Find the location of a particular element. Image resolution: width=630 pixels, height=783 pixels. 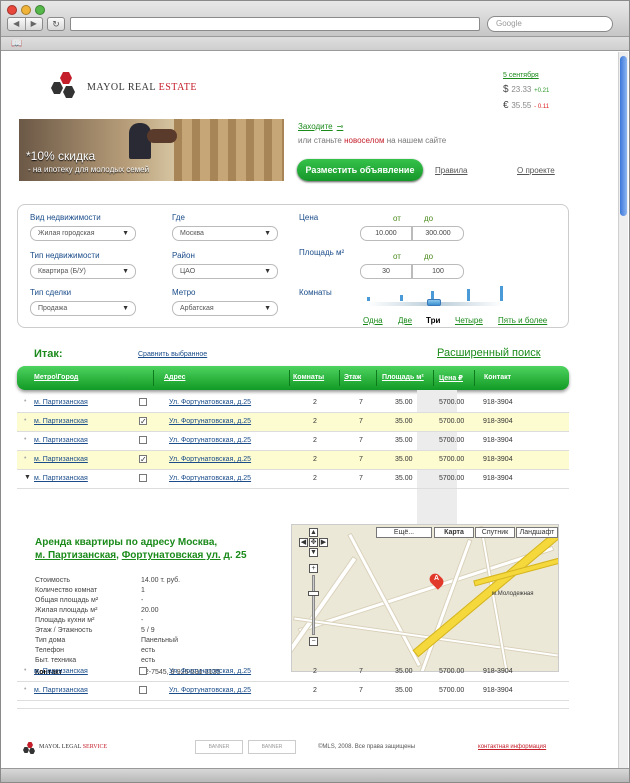

rooms-option-two: Две is located at coordinates (405, 320).